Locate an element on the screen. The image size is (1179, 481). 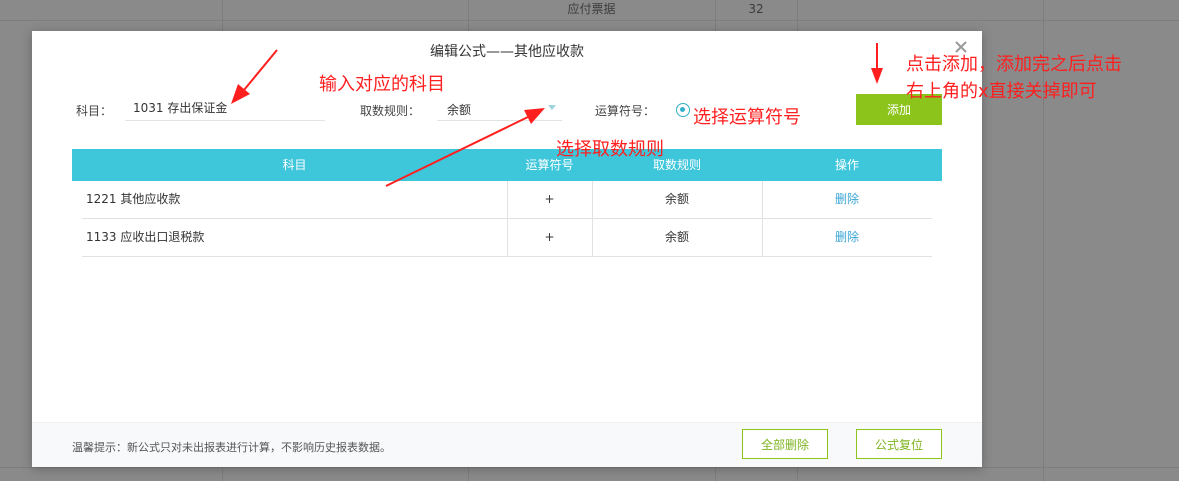
annotation-add-hint-line2: 右上角的x直接关掉即可 is located at coordinates (1001, 91).